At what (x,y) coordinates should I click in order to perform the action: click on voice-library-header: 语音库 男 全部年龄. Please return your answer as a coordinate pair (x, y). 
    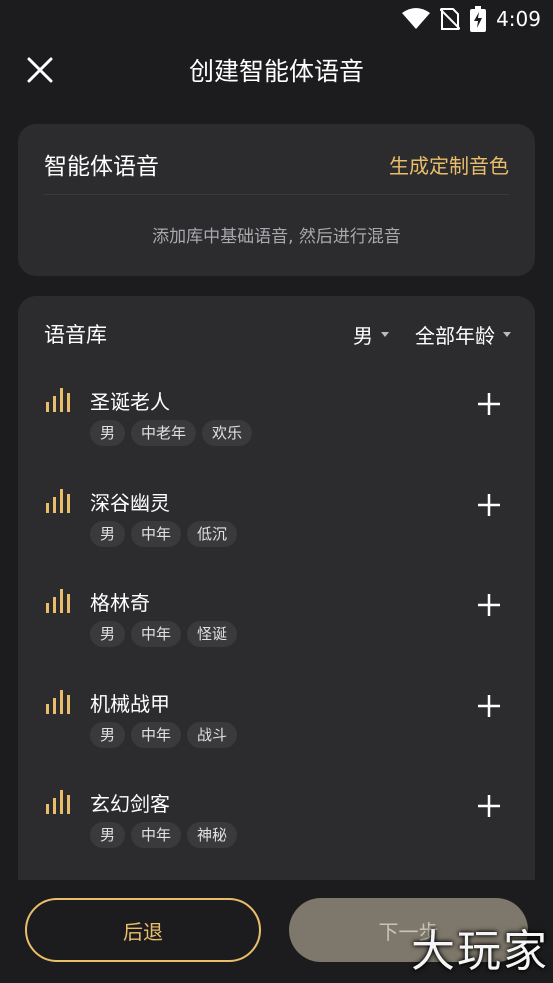
    Looking at the image, I should click on (277, 334).